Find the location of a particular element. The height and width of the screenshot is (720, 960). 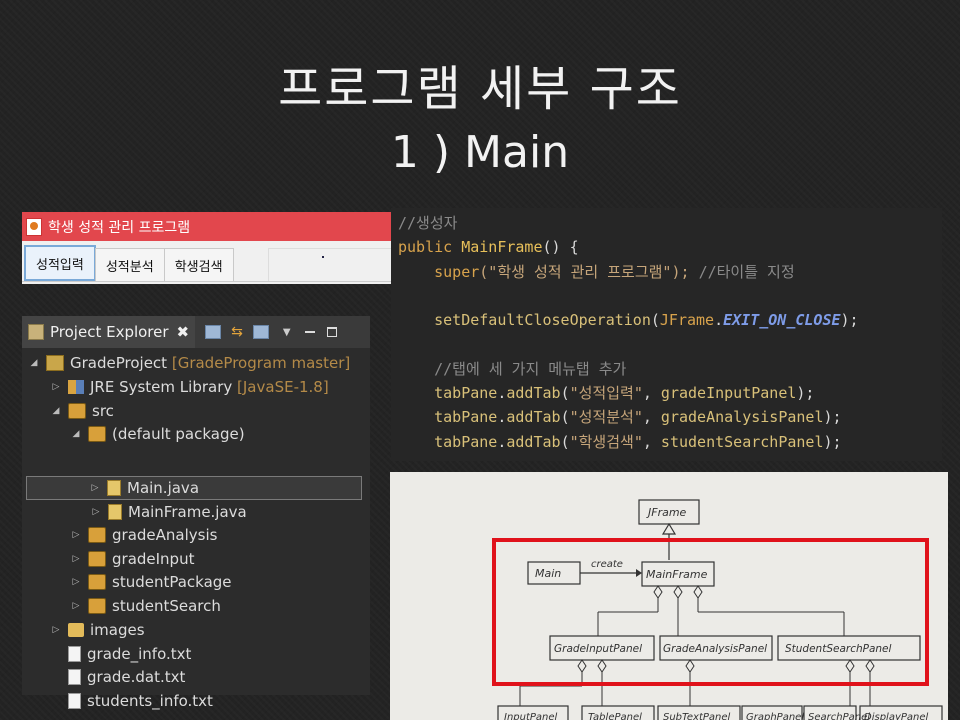

code-line: super("학생 성적 관리 프로그램"); //타이틀 지정 is located at coordinates (666, 272).